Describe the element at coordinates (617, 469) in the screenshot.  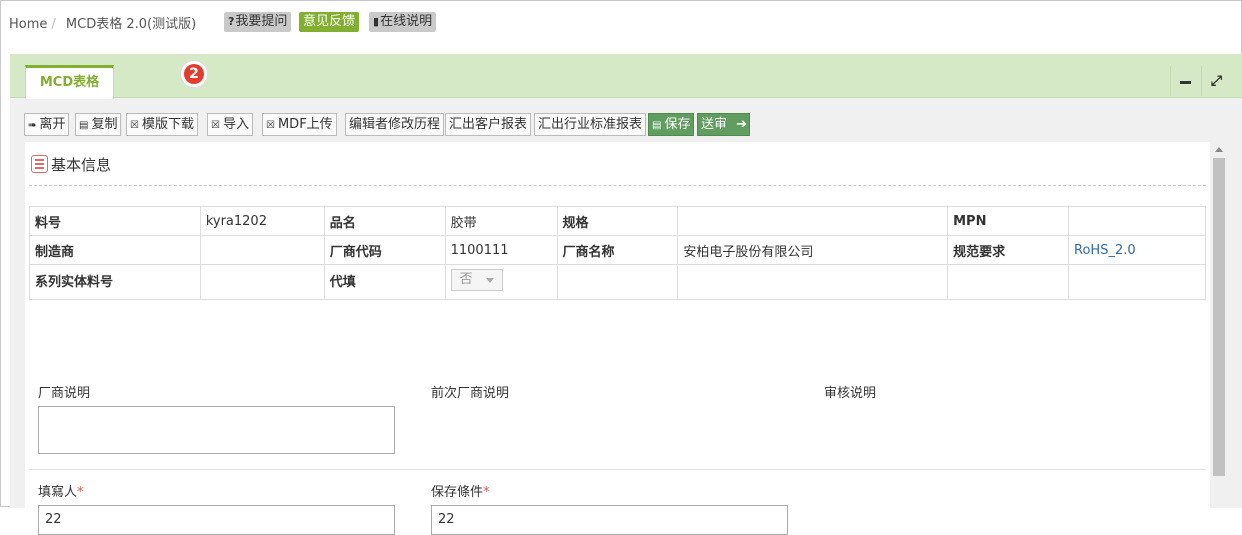
I see `form-divider` at that location.